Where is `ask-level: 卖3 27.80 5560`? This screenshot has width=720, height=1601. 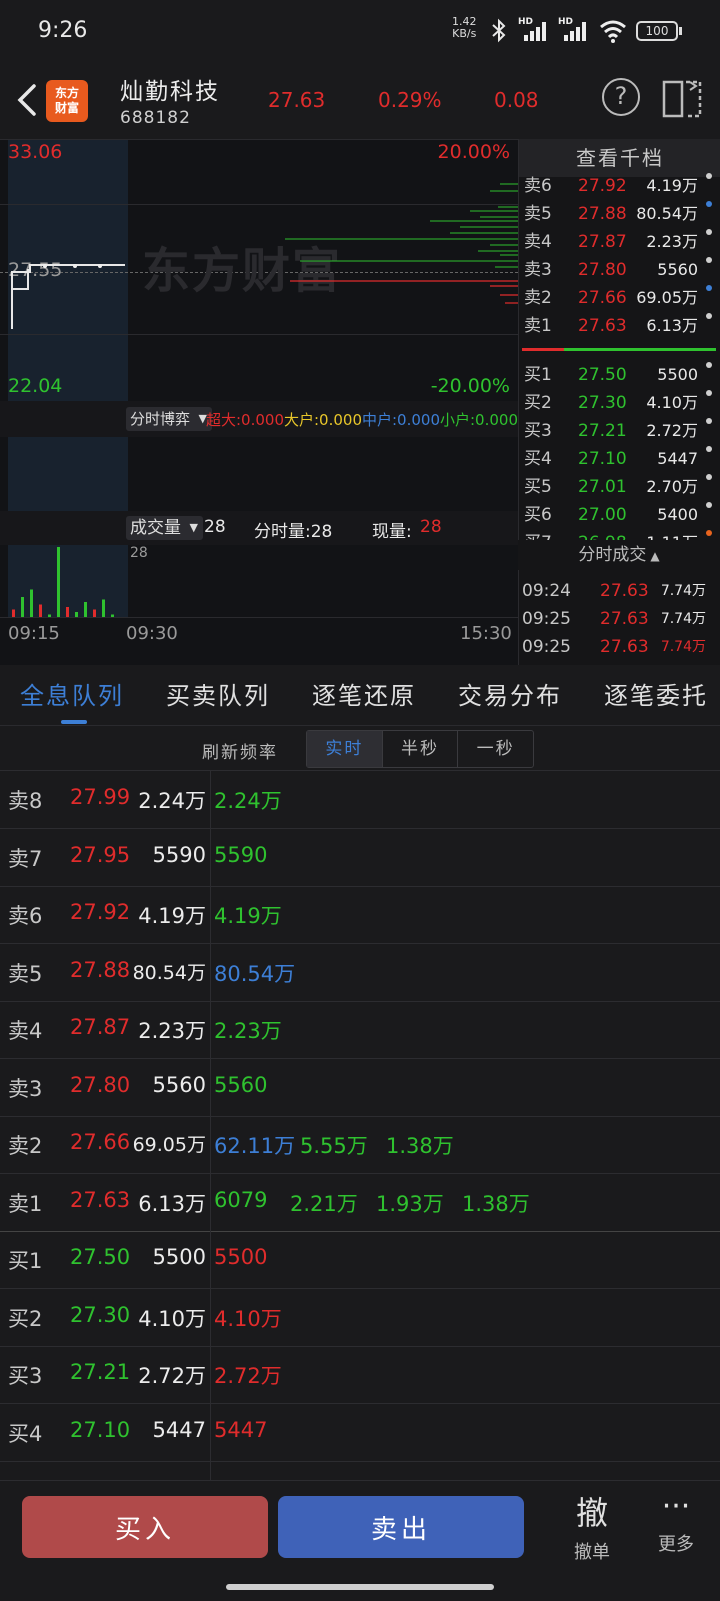 ask-level: 卖3 27.80 5560 is located at coordinates (619, 270).